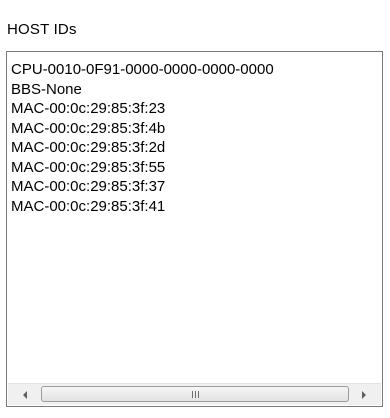 The width and height of the screenshot is (390, 418). I want to click on scroll-right-button, so click(364, 394).